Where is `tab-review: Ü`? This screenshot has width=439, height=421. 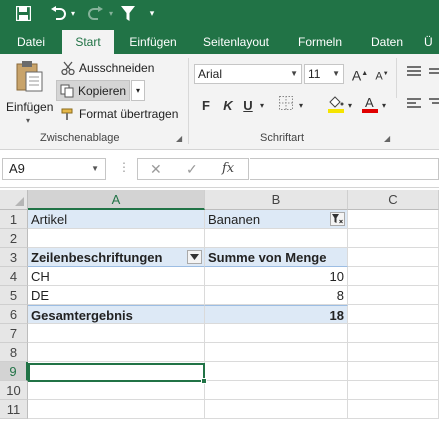 tab-review: Ü is located at coordinates (431, 42).